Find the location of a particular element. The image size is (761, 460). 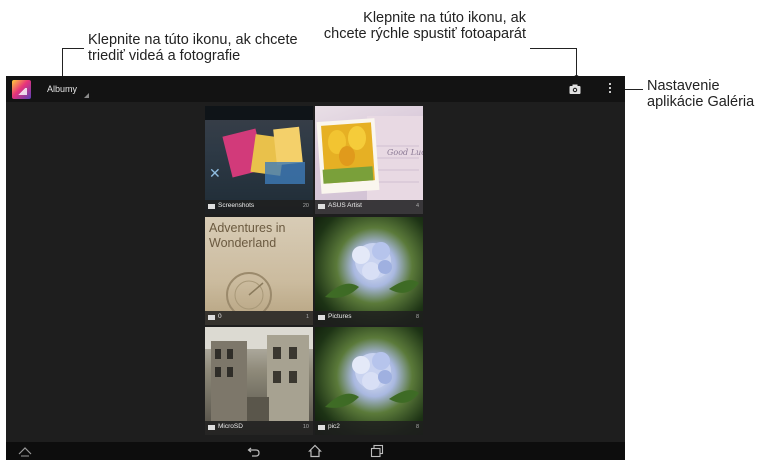

back-icon is located at coordinates (254, 451).